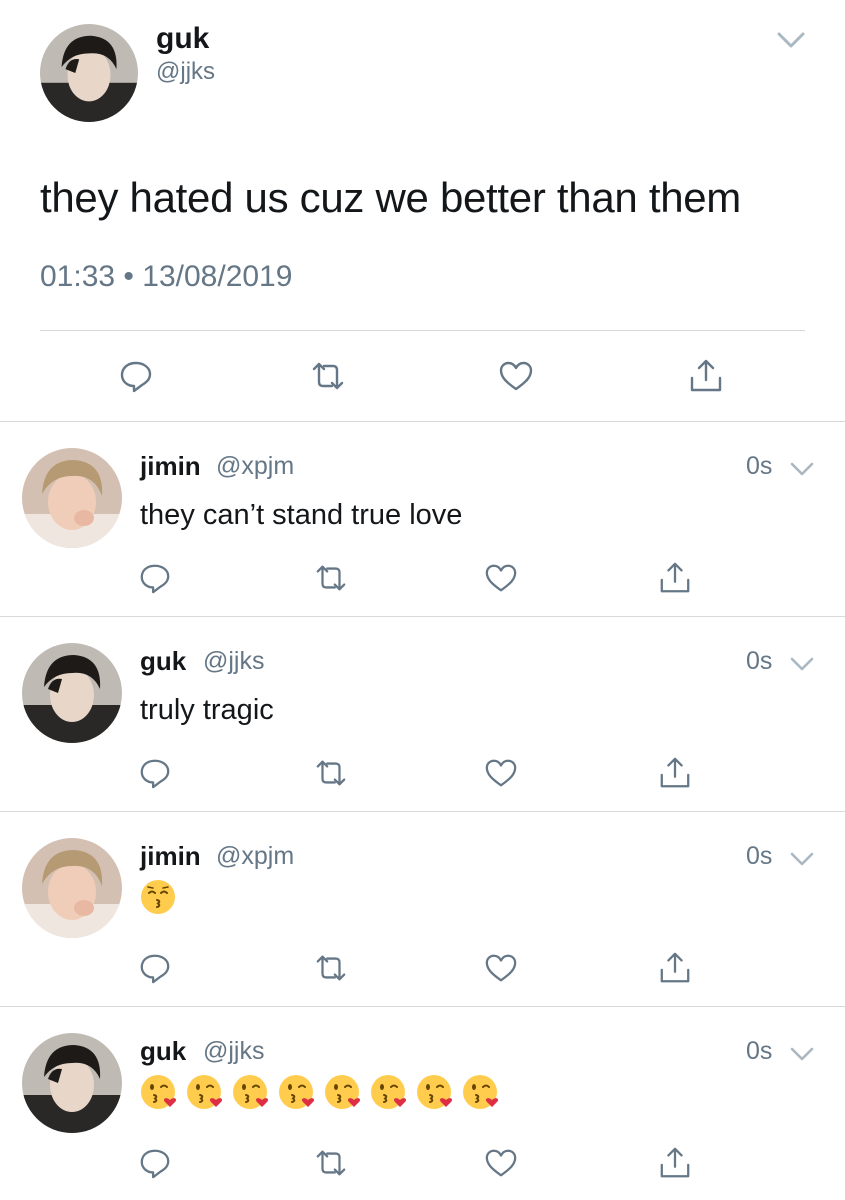 This screenshot has width=845, height=1200. I want to click on tweet-timestamp: 01:33 • 13/08/2019, so click(166, 277).